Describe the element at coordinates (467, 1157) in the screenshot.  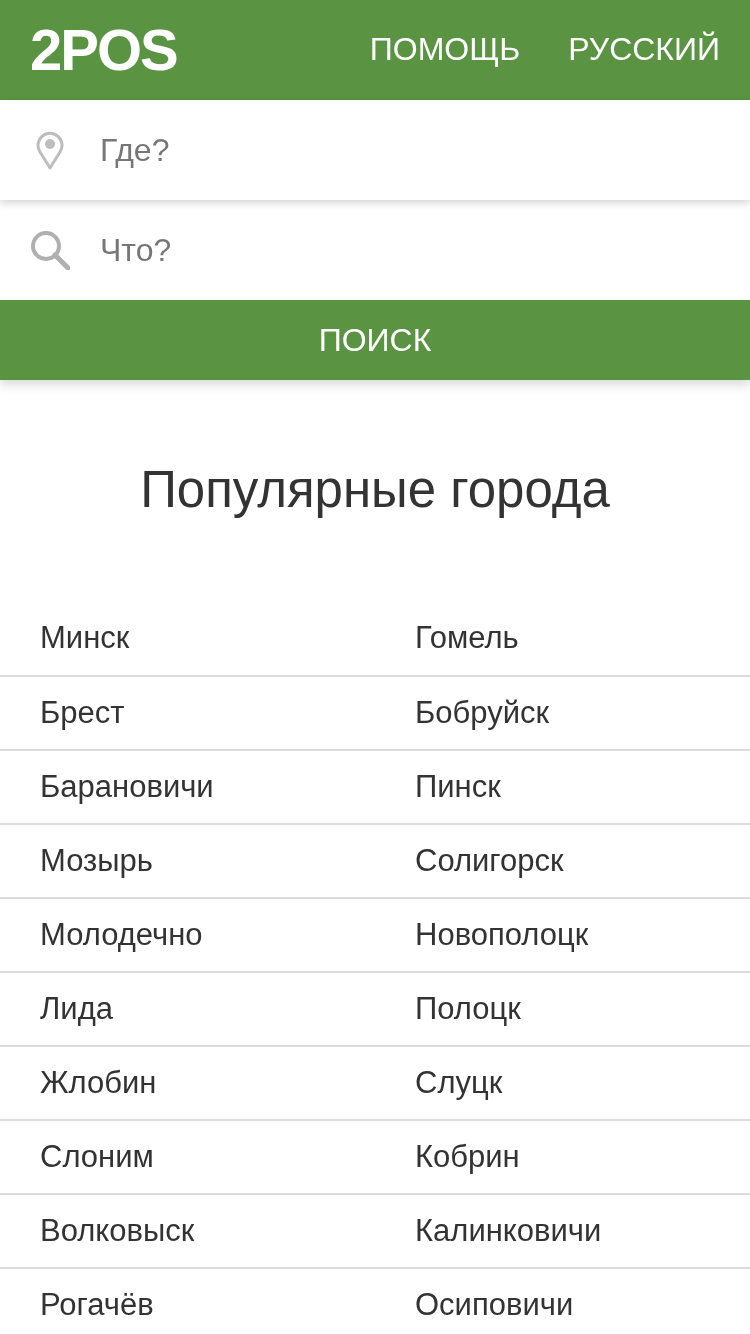
I see `city-link: Кобрин` at that location.